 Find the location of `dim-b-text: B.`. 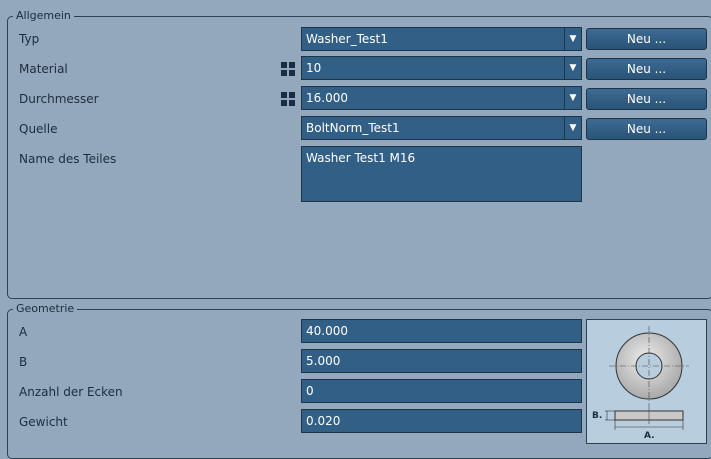

dim-b-text: B. is located at coordinates (597, 416).